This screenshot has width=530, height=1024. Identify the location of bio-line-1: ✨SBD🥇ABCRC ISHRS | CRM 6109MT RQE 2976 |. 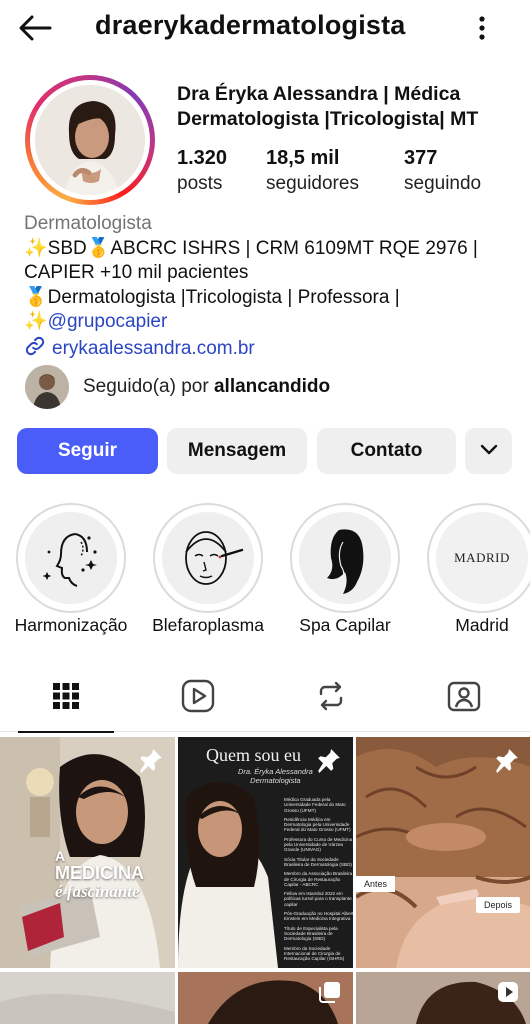
(251, 248).